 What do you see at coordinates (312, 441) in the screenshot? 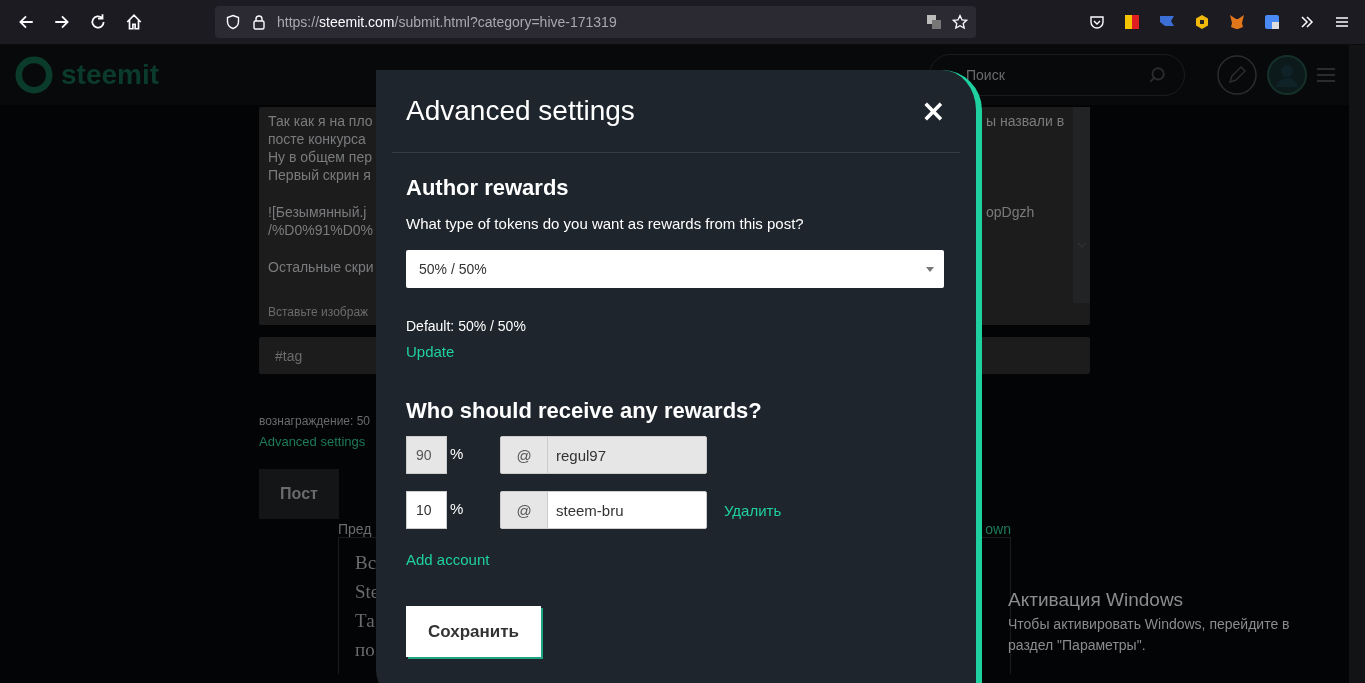
I see `advanced-settings-link: Advanced settings` at bounding box center [312, 441].